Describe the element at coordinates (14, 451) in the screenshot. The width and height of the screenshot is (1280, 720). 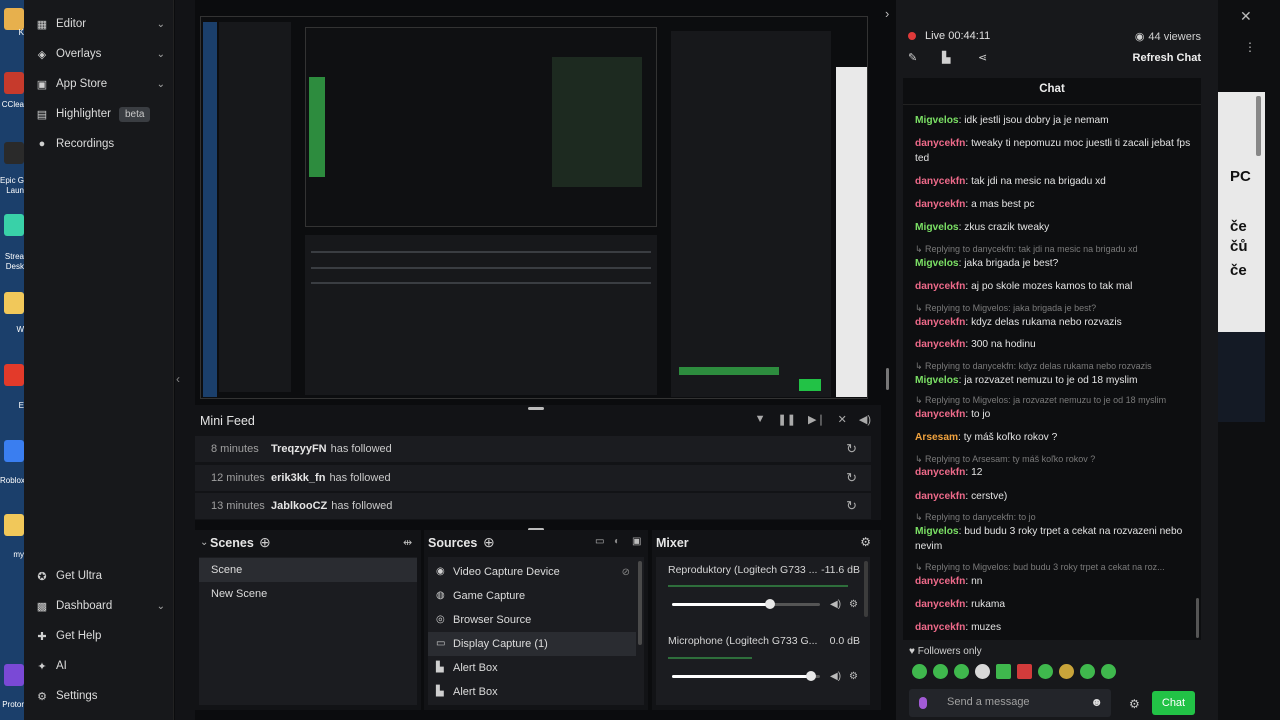
I see `roblox-icon` at that location.